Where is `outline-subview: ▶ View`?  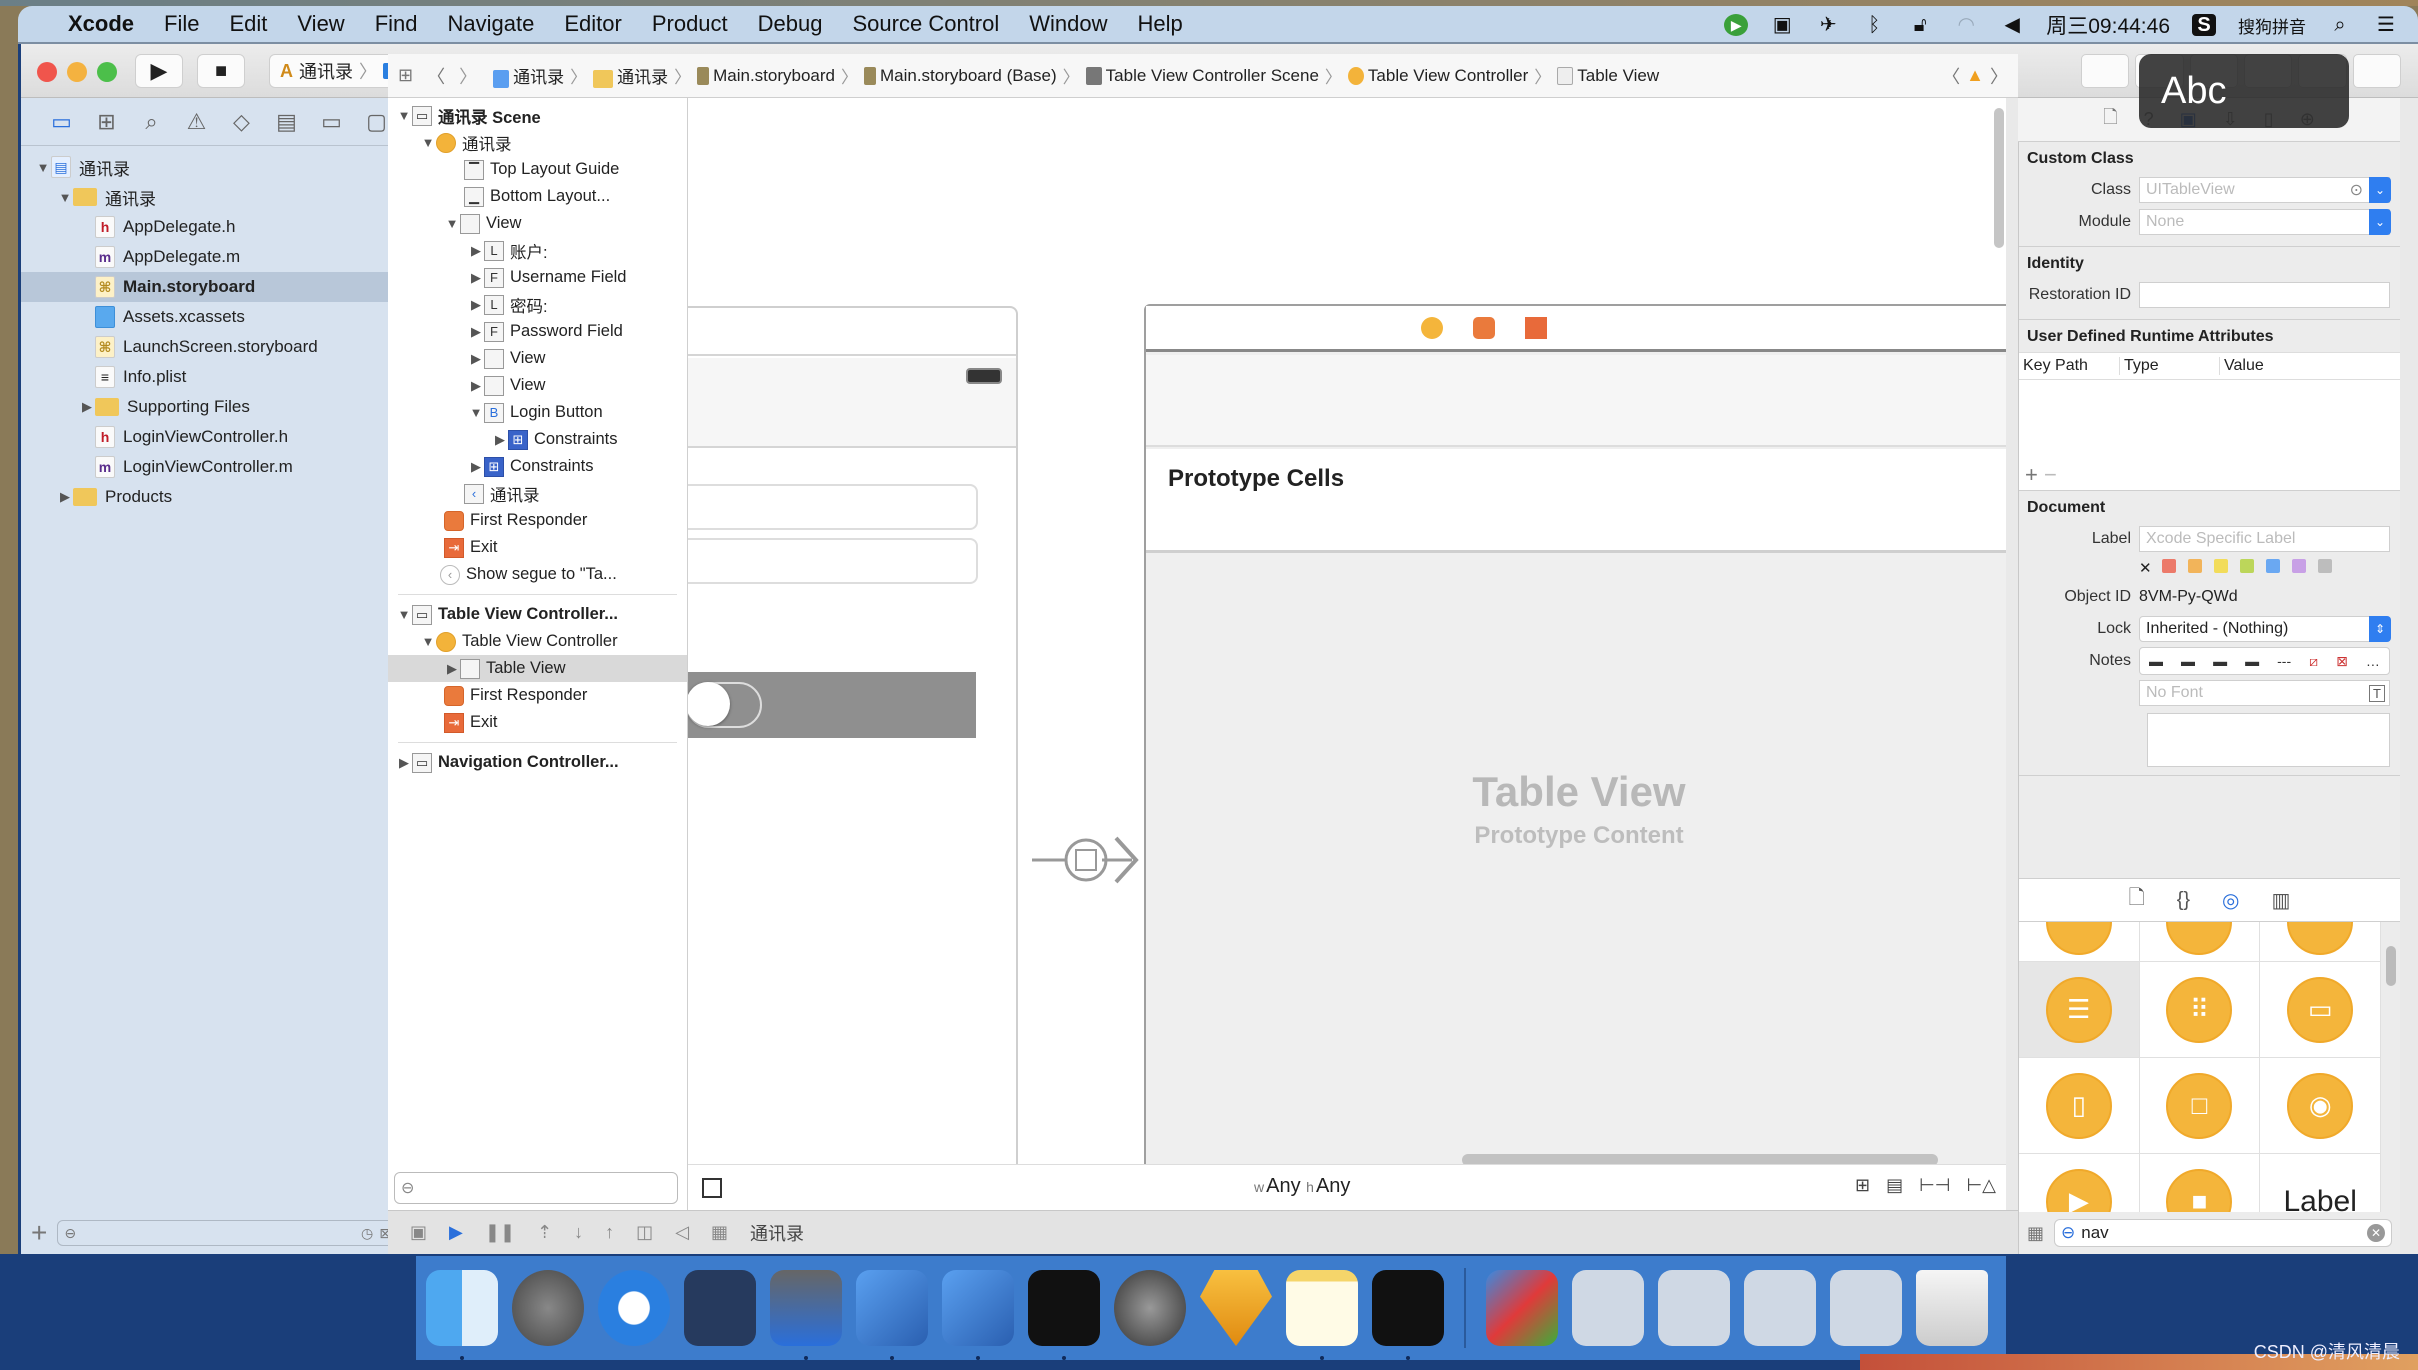
outline-subview: ▶ View is located at coordinates (537, 358).